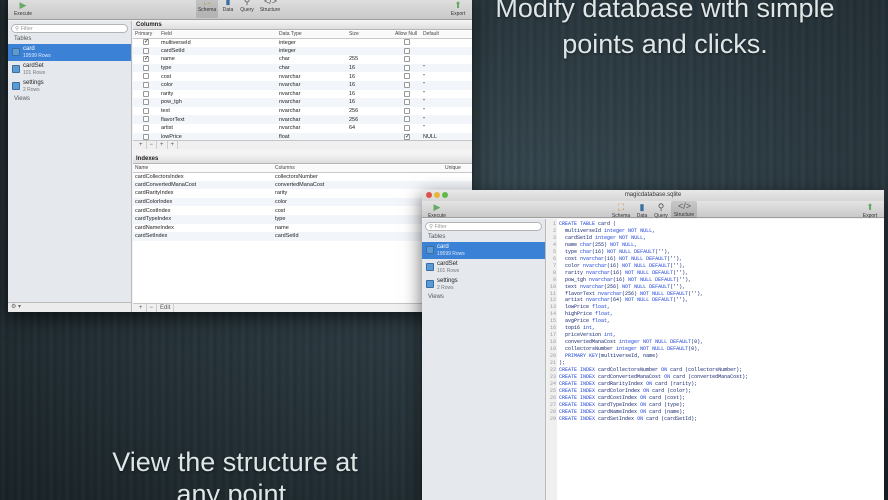 The height and width of the screenshot is (500, 888). What do you see at coordinates (312, 35) in the screenshot?
I see `col-header: Data Type` at bounding box center [312, 35].